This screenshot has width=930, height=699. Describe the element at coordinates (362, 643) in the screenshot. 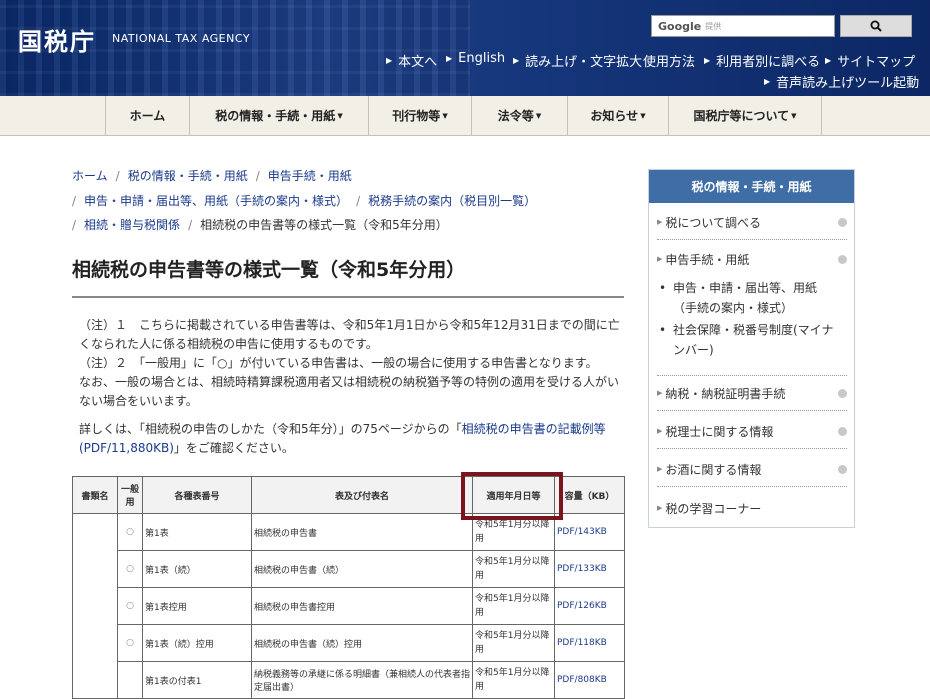

I see `cell-form-name: 相続税の申告書（続）控用` at that location.